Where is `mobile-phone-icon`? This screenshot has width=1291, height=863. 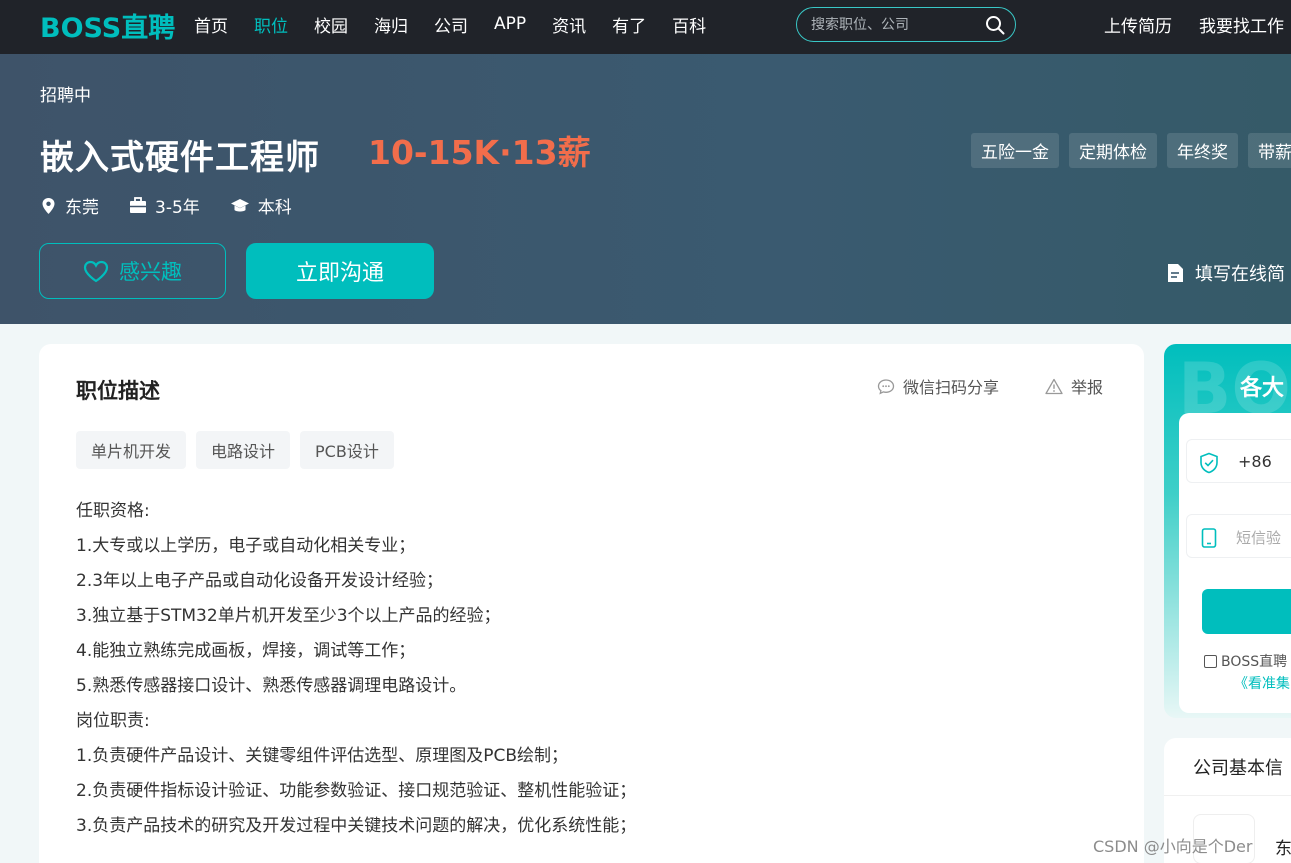
mobile-phone-icon is located at coordinates (1209, 538).